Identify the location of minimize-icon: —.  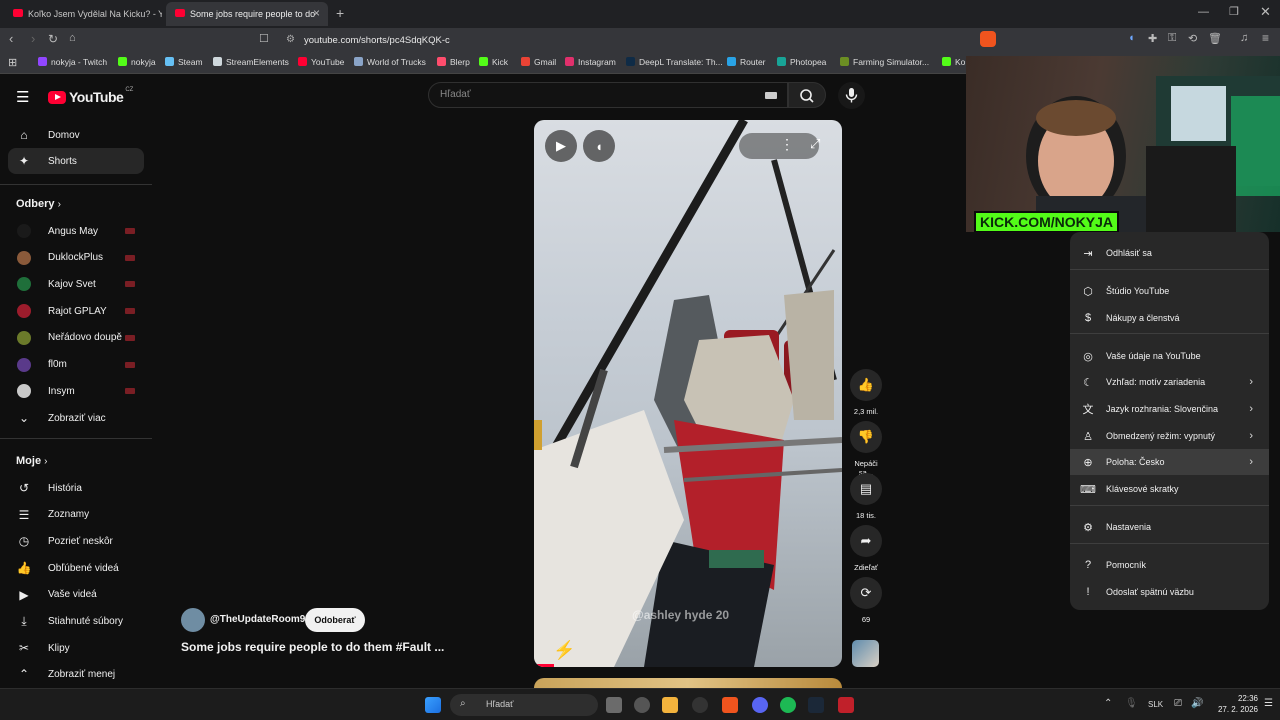
(1203, 12).